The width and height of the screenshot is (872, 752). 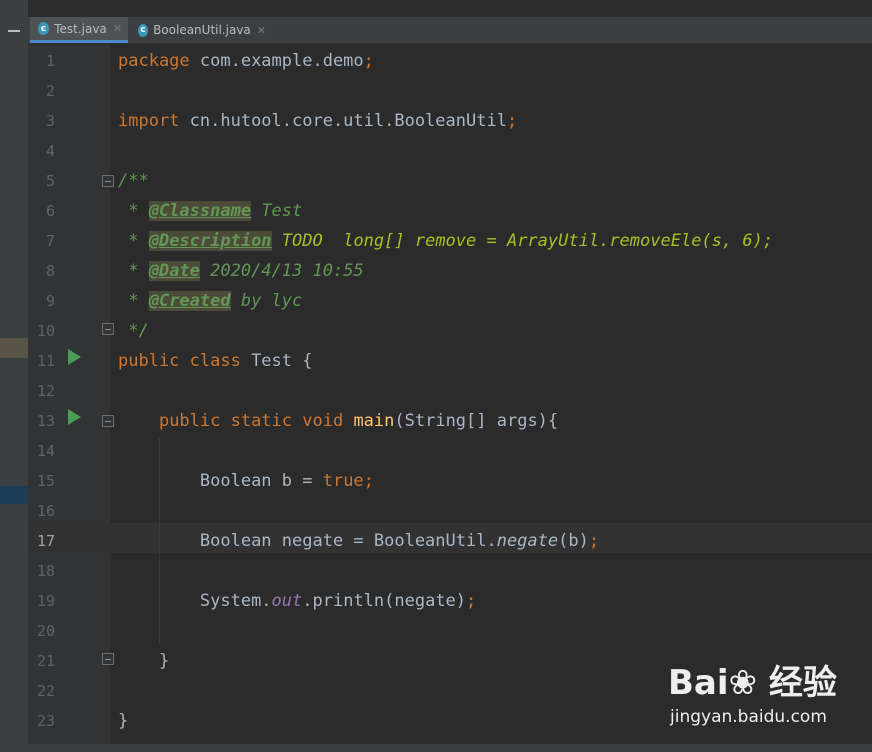 What do you see at coordinates (277, 241) in the screenshot?
I see `doc-text` at bounding box center [277, 241].